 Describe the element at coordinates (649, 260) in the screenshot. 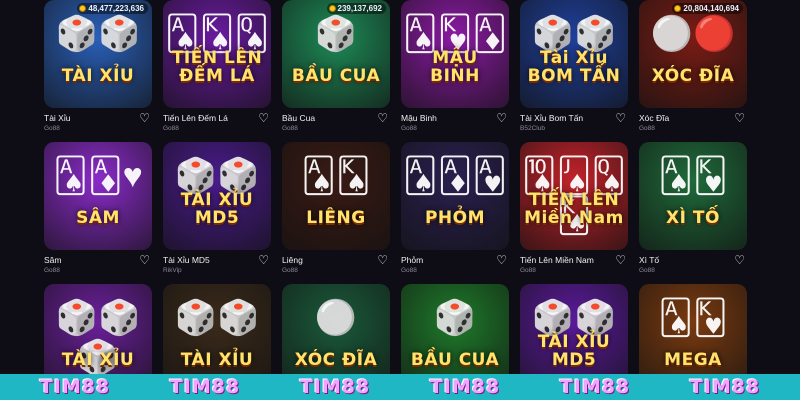

I see `game-title: Xì Tố` at that location.